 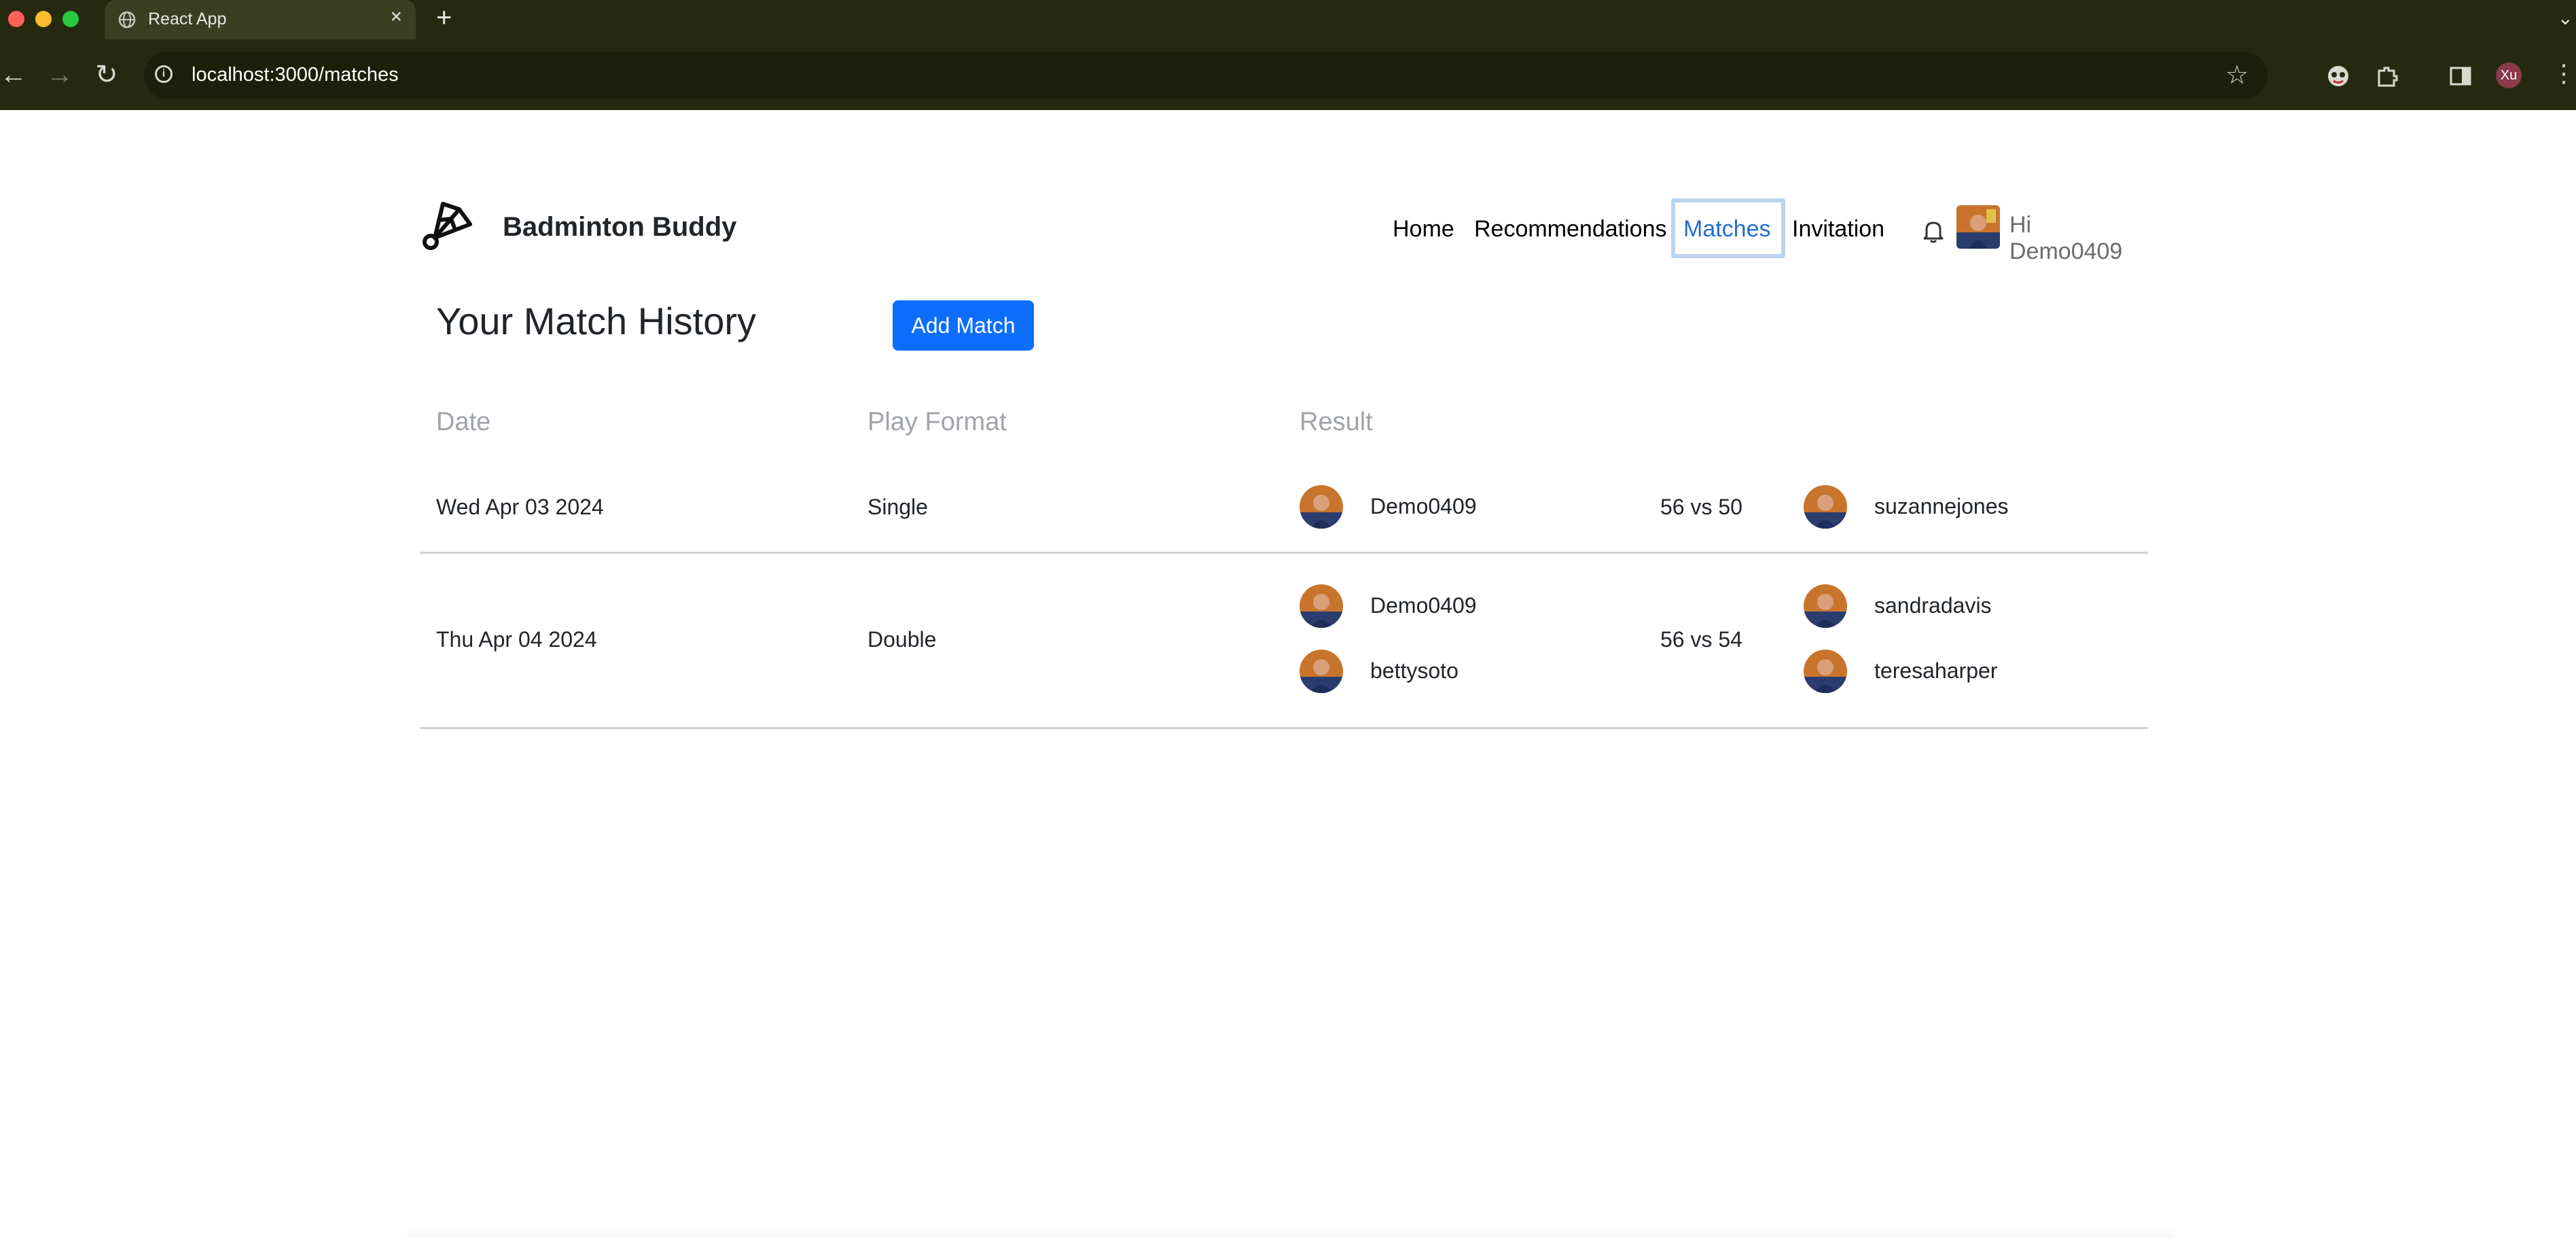 What do you see at coordinates (14, 74) in the screenshot?
I see `back-icon: ←` at bounding box center [14, 74].